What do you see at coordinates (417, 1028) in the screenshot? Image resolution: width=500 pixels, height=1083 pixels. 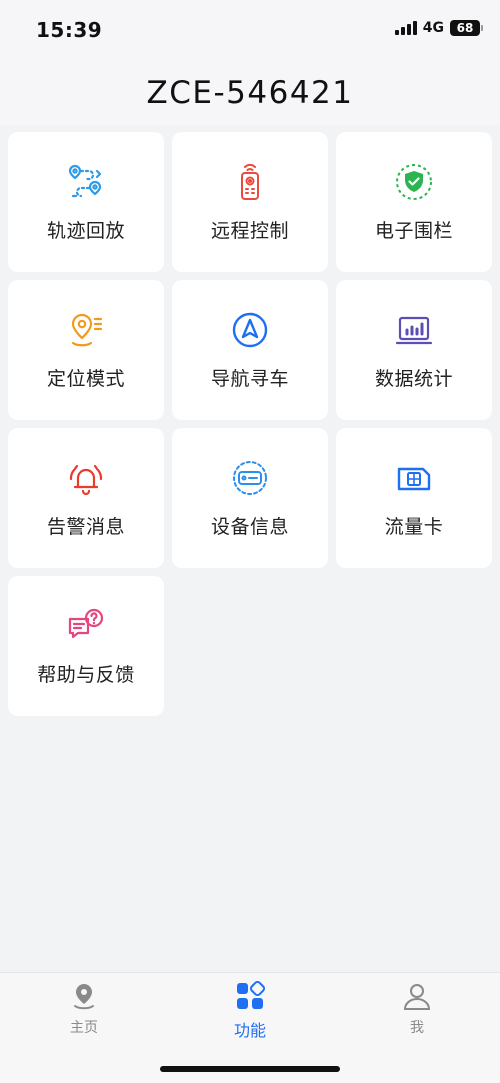 I see `tab-label: 我` at bounding box center [417, 1028].